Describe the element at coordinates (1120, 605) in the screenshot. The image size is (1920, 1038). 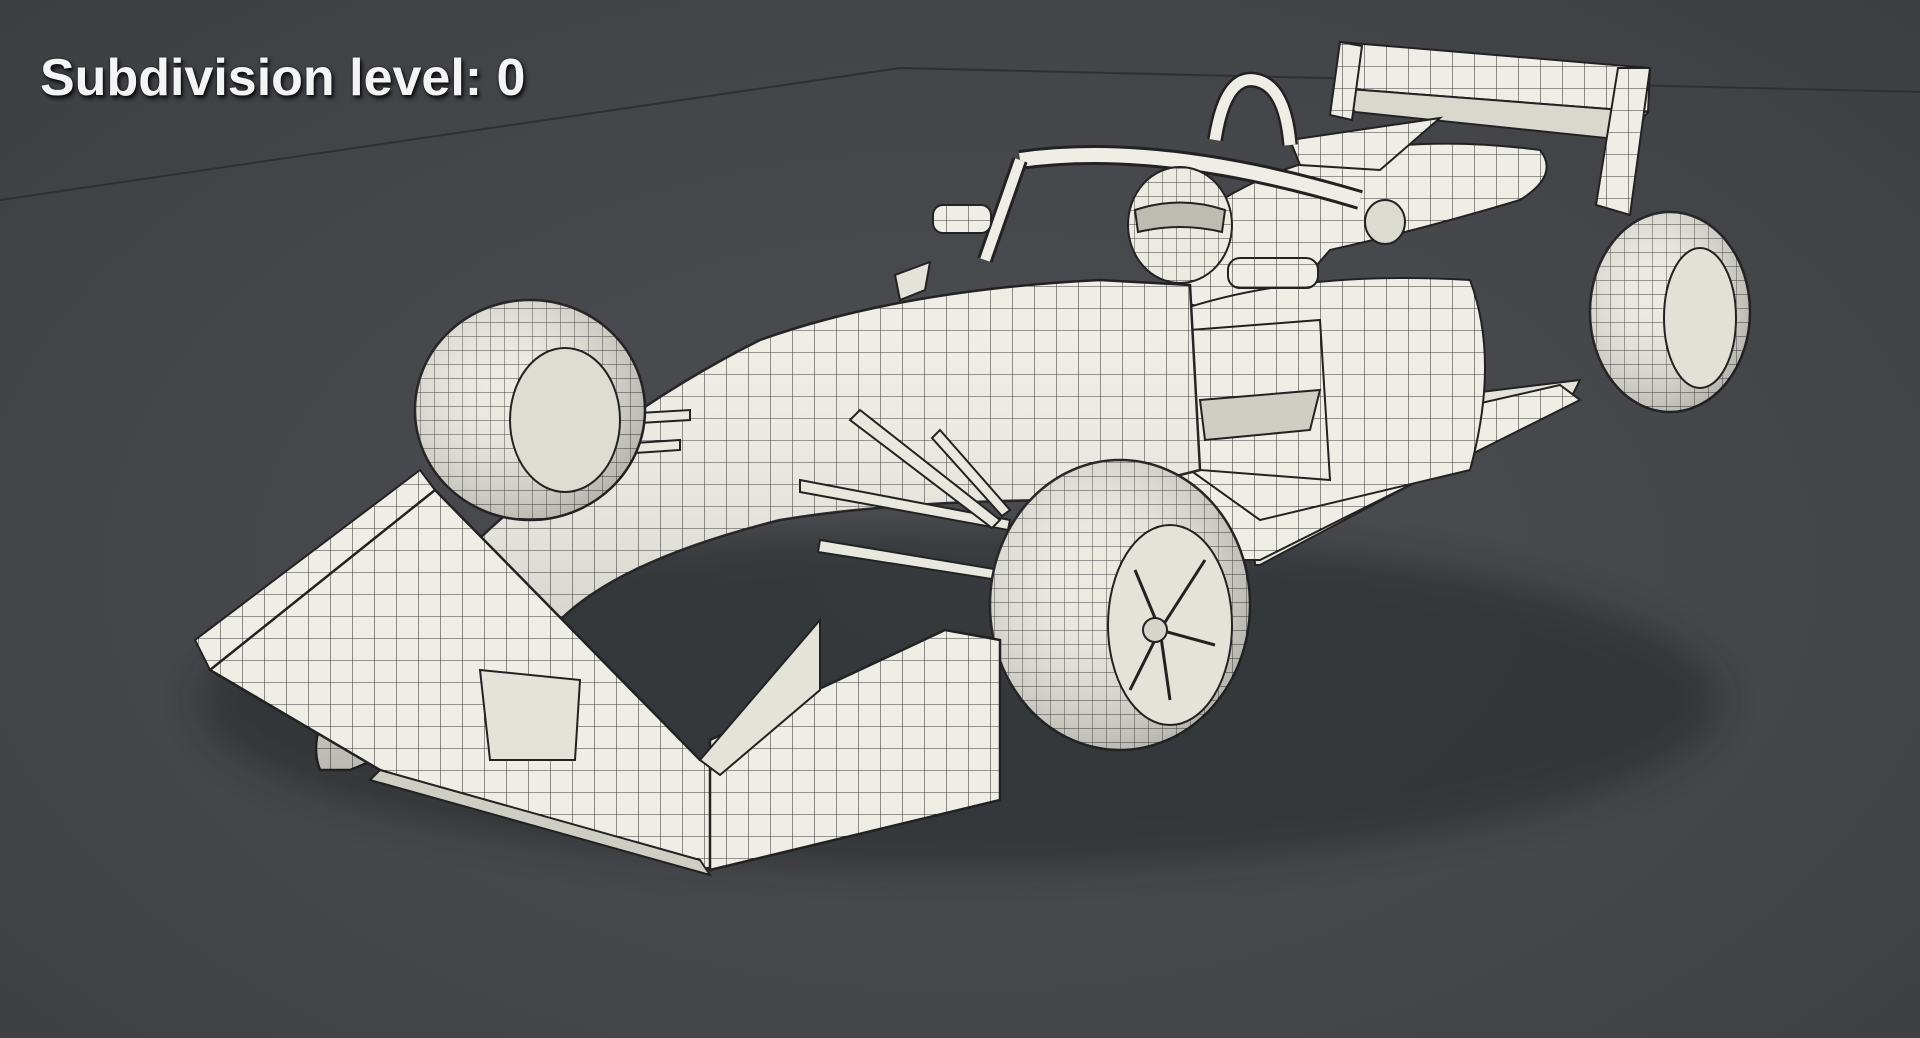
I see `front-right-wheel` at that location.